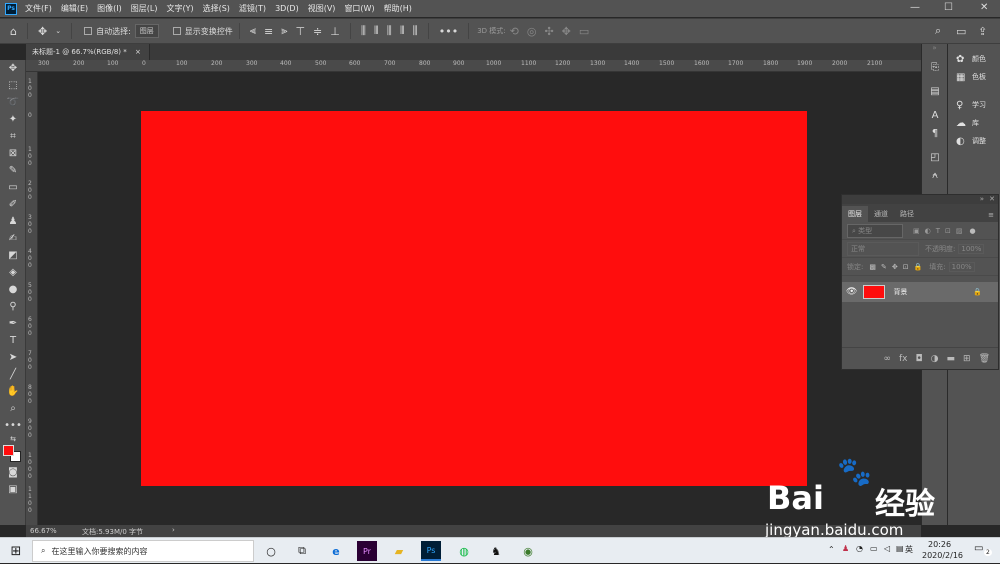 The width and height of the screenshot is (1000, 564). Describe the element at coordinates (13, 374) in the screenshot. I see `line-tool-icon: ╱` at that location.